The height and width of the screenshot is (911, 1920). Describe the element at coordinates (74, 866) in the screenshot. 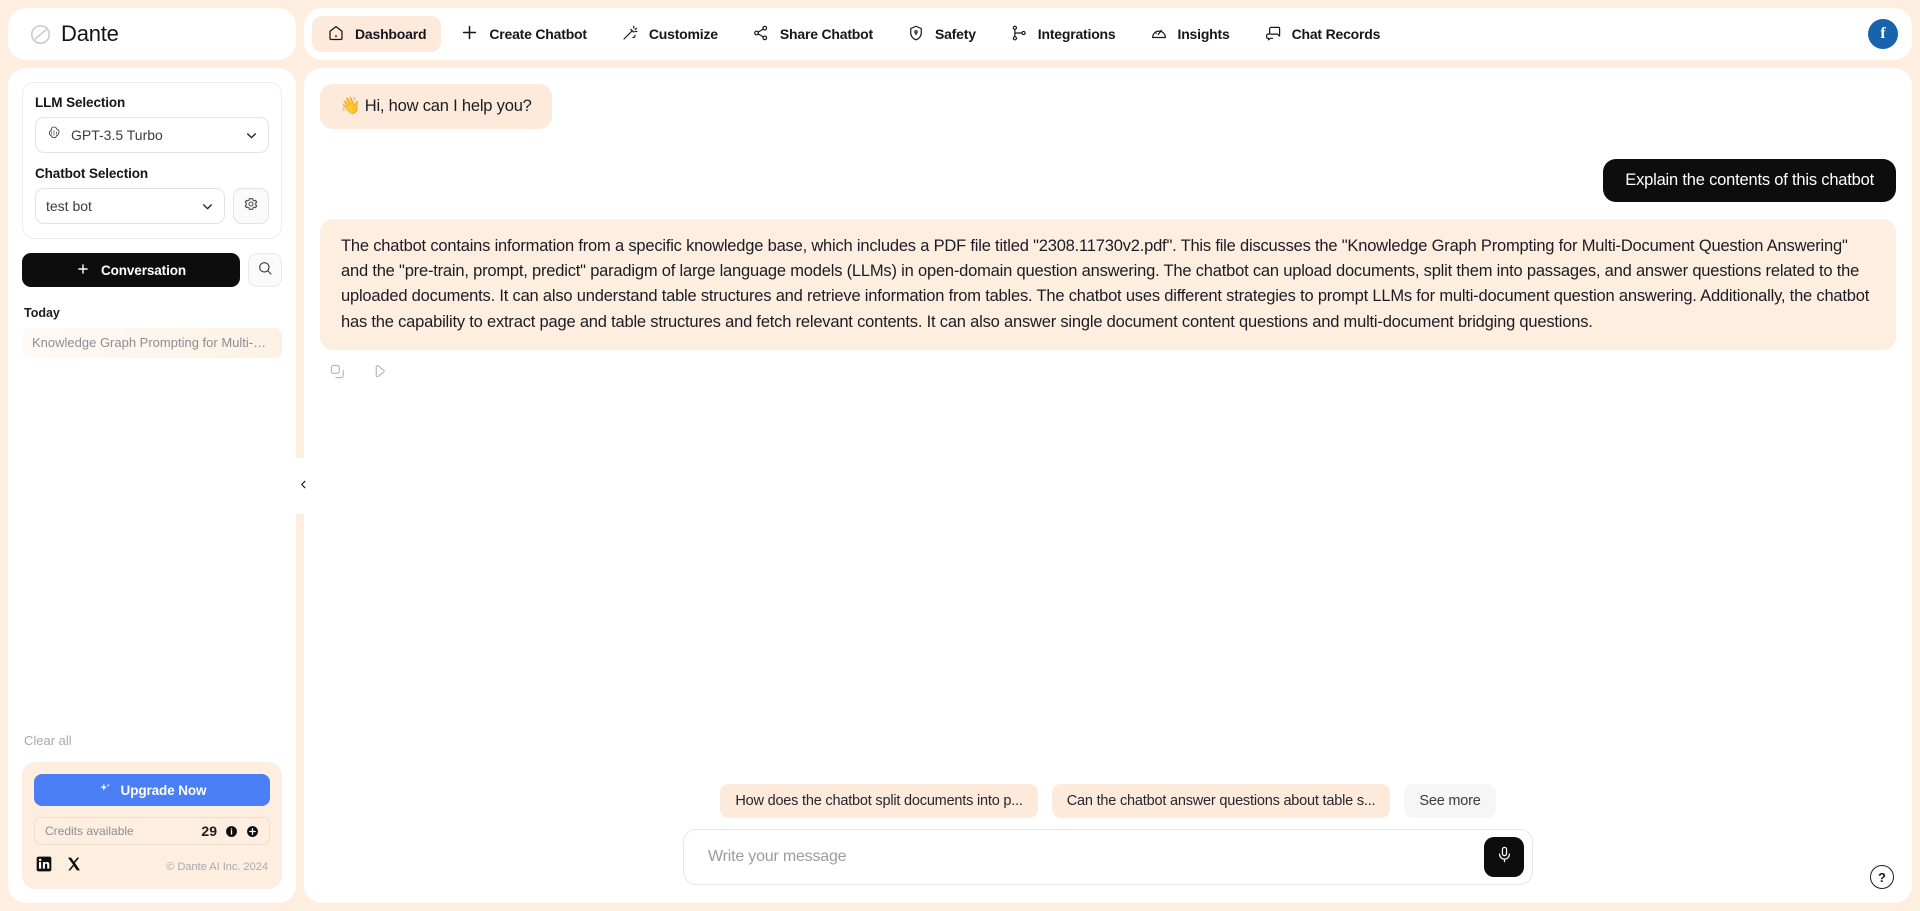

I see `x-twitter-icon` at that location.